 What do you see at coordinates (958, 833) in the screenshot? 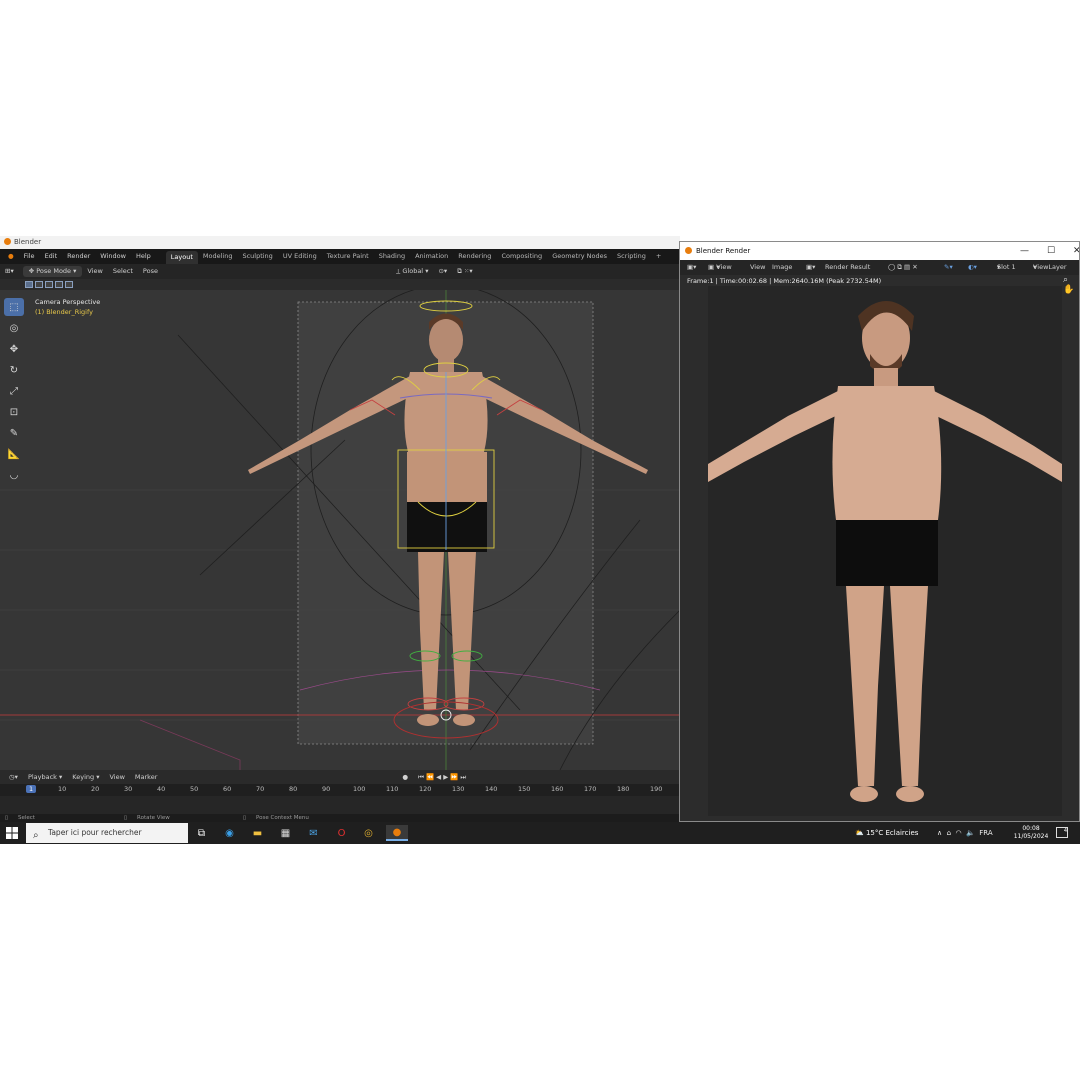
I see `wifi-icon: ◠` at bounding box center [958, 833].